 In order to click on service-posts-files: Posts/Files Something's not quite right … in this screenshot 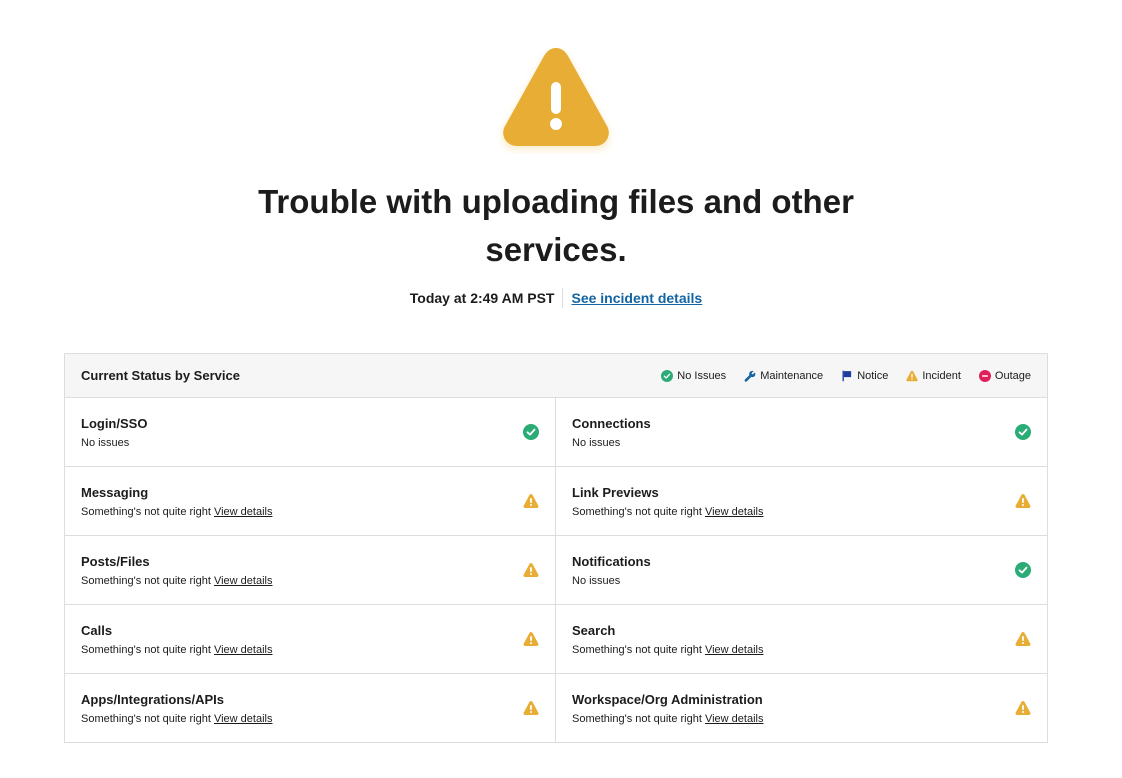, I will do `click(310, 570)`.